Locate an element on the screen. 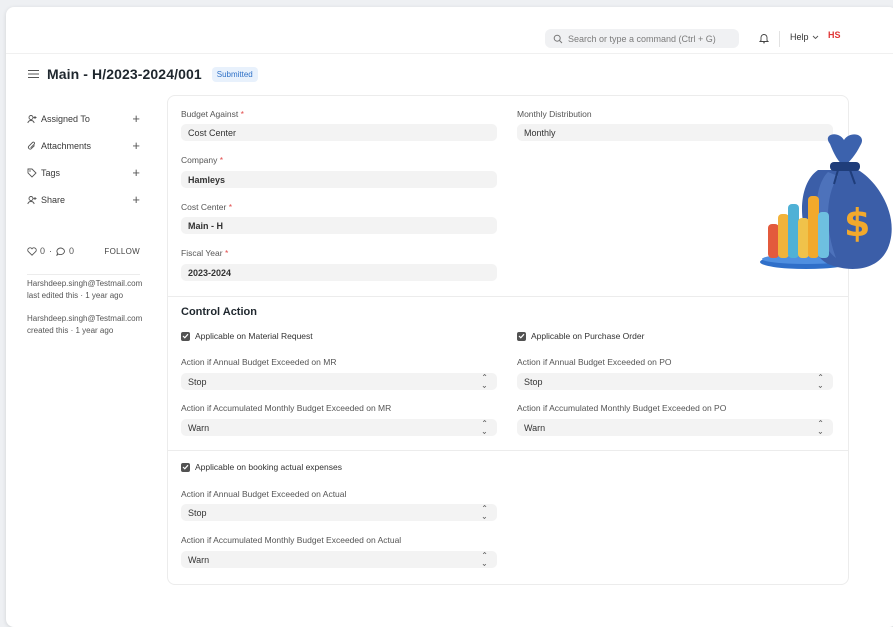 The width and height of the screenshot is (893, 627). annual-mr-select: Stop ⌃ ⌃ is located at coordinates (339, 381).